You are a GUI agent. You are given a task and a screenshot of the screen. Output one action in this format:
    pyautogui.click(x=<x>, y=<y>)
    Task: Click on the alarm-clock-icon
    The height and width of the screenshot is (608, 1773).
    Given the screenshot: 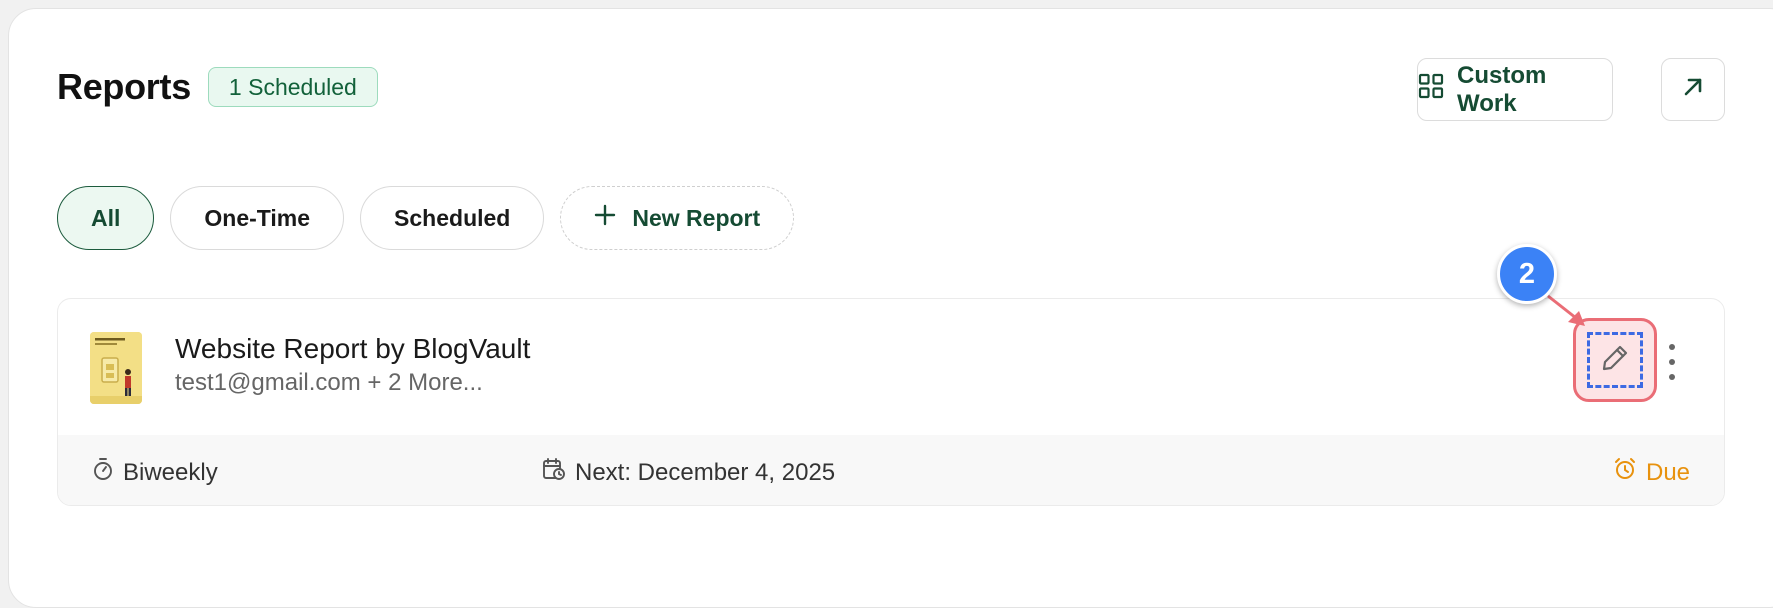 What is the action you would take?
    pyautogui.click(x=1625, y=472)
    